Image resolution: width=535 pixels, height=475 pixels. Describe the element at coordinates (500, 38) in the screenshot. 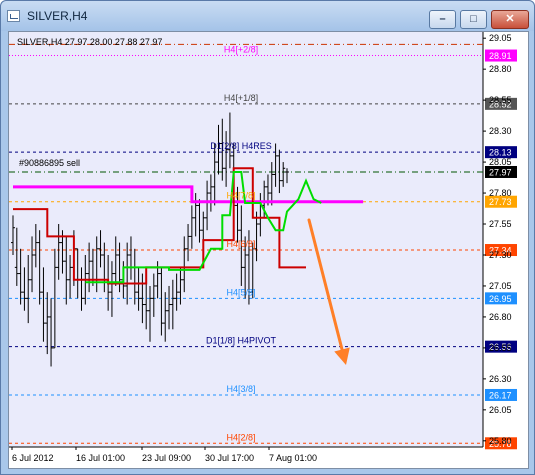

I see `y-tick-label: 29.05` at that location.